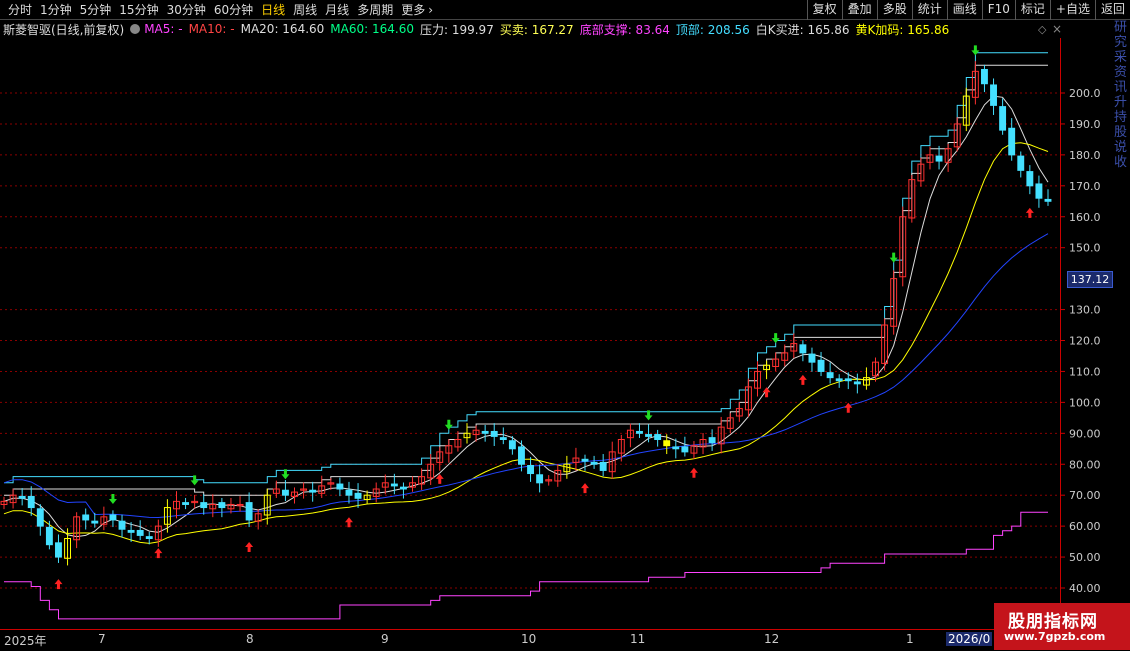 The width and height of the screenshot is (1130, 651). Describe the element at coordinates (1085, 371) in the screenshot. I see `price-tick-label: 110.0` at that location.